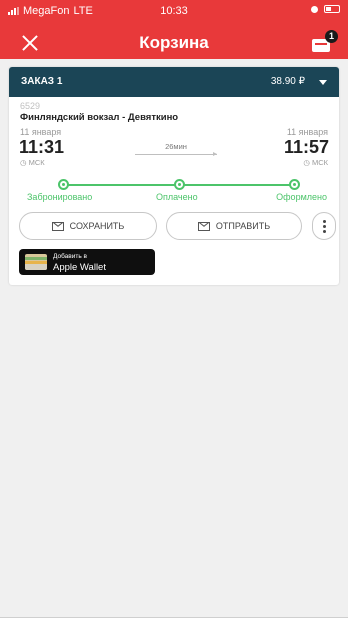 The width and height of the screenshot is (348, 618). Describe the element at coordinates (174, 82) in the screenshot. I see `order-header: ЗАКАЗ 1 38.90 ₽` at that location.